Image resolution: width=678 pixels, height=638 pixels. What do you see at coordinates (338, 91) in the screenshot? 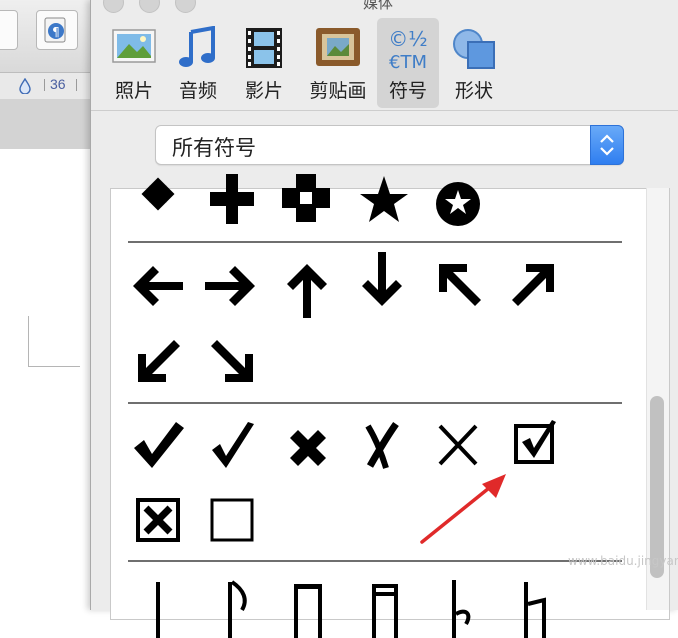
I see `tab-label: 剪贴画` at bounding box center [338, 91].